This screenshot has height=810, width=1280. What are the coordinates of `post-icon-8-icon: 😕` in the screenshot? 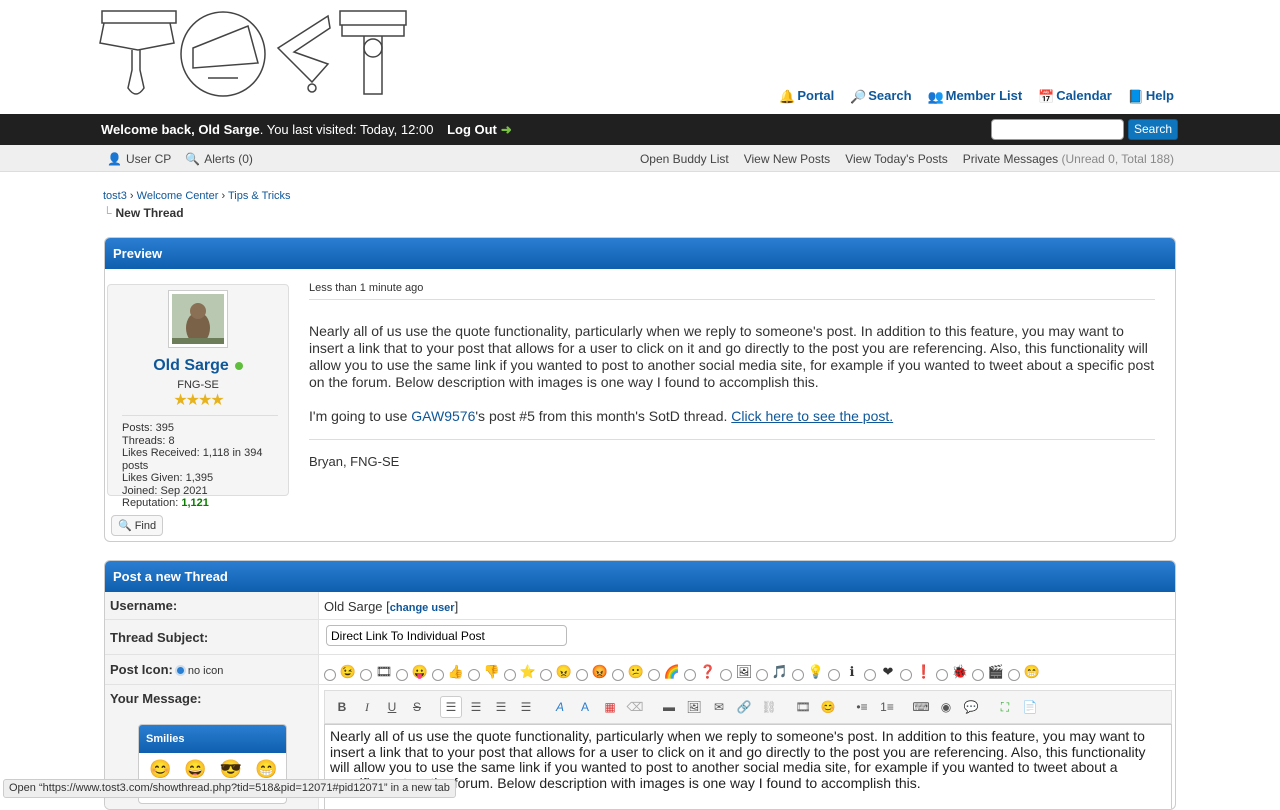 It's located at (636, 671).